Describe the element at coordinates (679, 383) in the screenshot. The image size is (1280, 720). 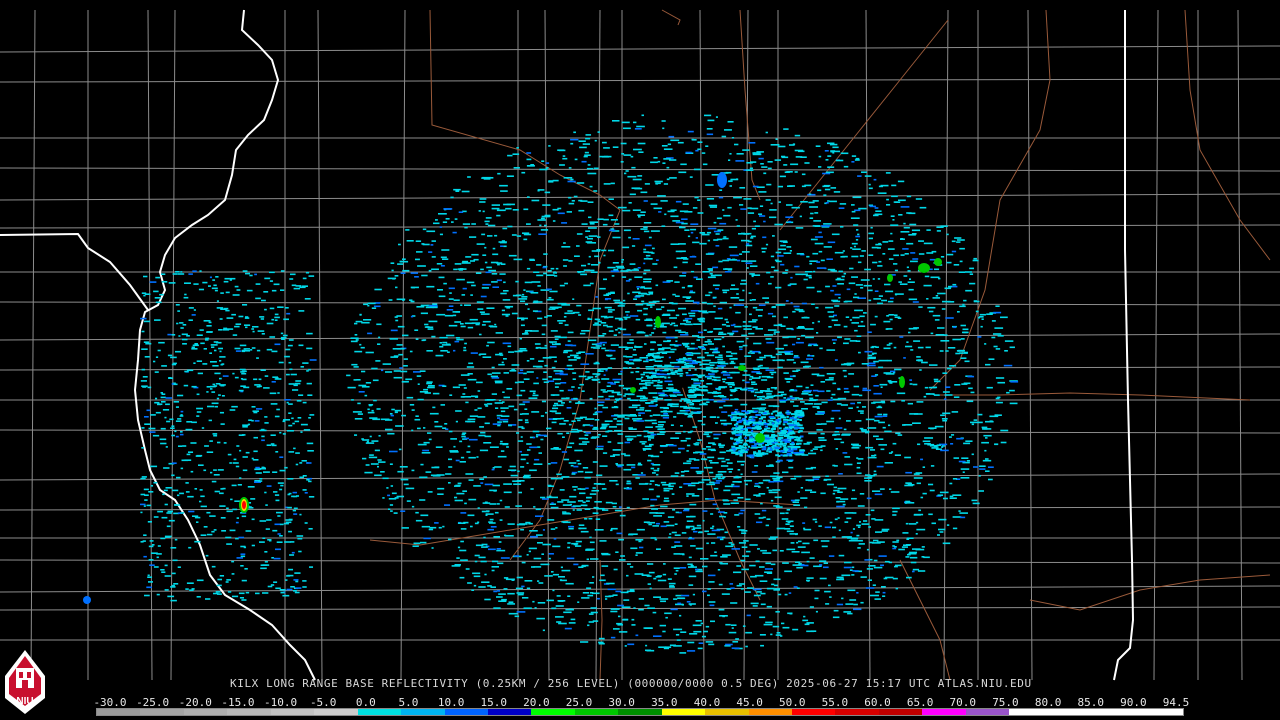
I see `radar-site-marker` at that location.